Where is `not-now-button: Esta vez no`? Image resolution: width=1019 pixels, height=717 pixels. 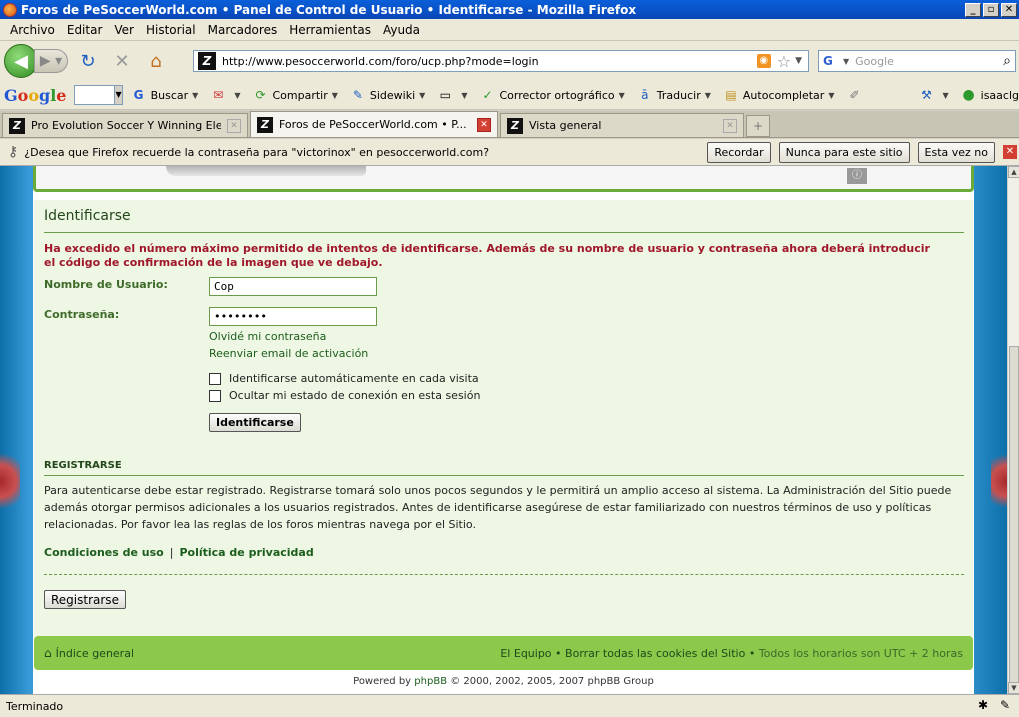 not-now-button: Esta vez no is located at coordinates (956, 152).